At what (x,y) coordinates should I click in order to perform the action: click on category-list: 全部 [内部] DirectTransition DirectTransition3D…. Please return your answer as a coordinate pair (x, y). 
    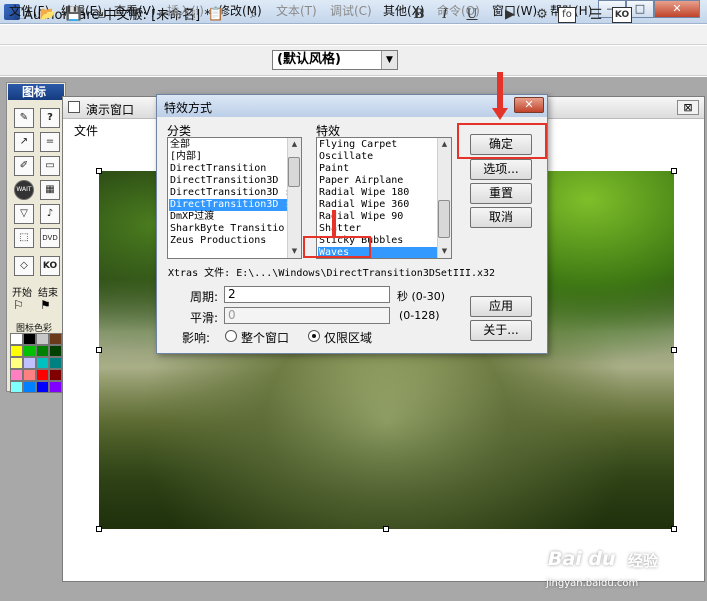
    Looking at the image, I should click on (234, 198).